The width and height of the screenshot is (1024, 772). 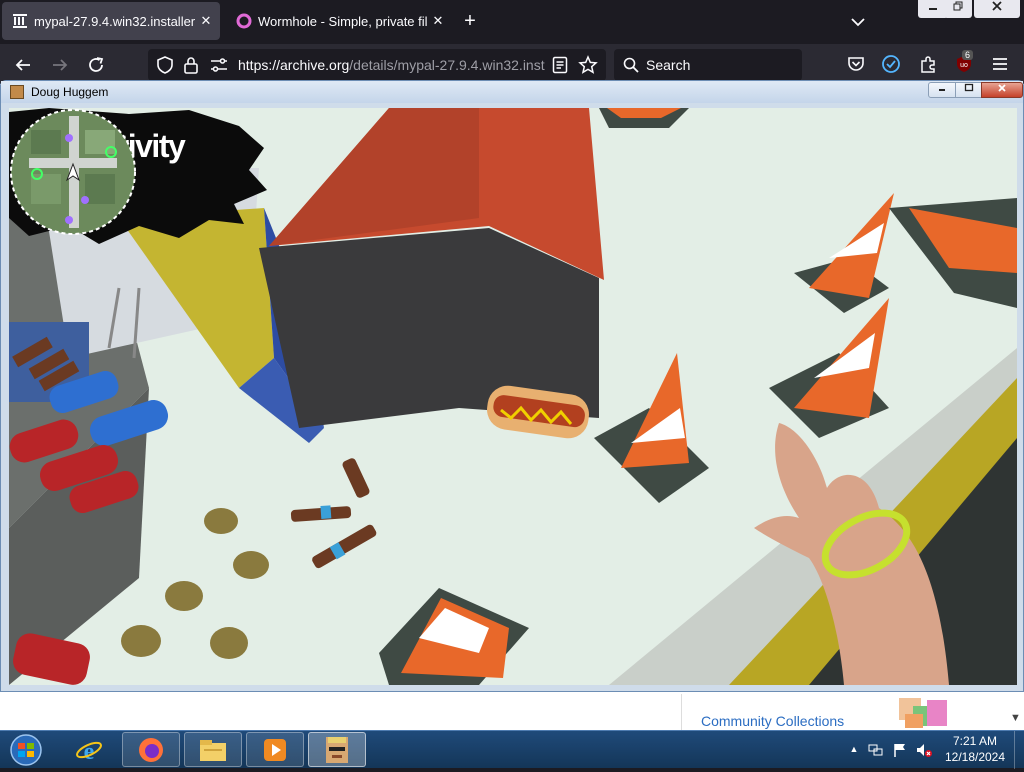 What do you see at coordinates (23, 65) in the screenshot?
I see `back-arrow-icon` at bounding box center [23, 65].